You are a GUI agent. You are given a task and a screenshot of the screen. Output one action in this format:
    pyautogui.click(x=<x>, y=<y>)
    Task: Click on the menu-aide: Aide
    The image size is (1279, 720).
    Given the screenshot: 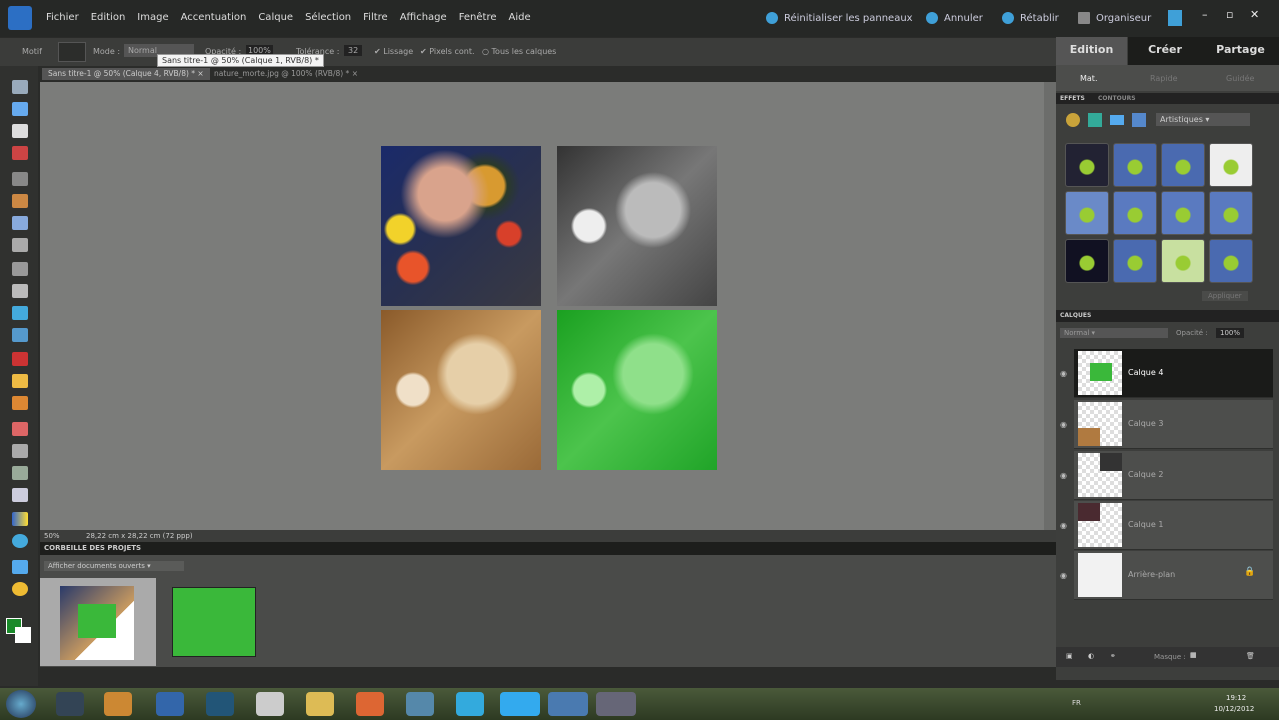 What is the action you would take?
    pyautogui.click(x=520, y=17)
    